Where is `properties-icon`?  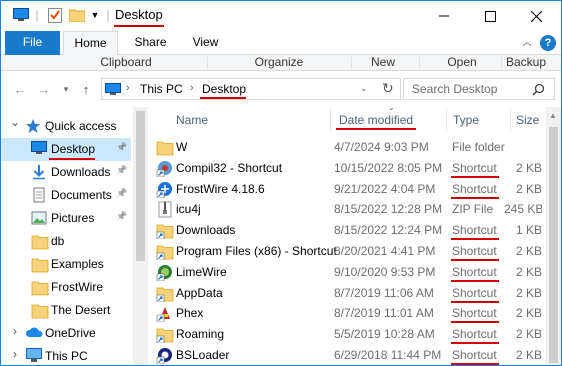
properties-icon is located at coordinates (55, 15).